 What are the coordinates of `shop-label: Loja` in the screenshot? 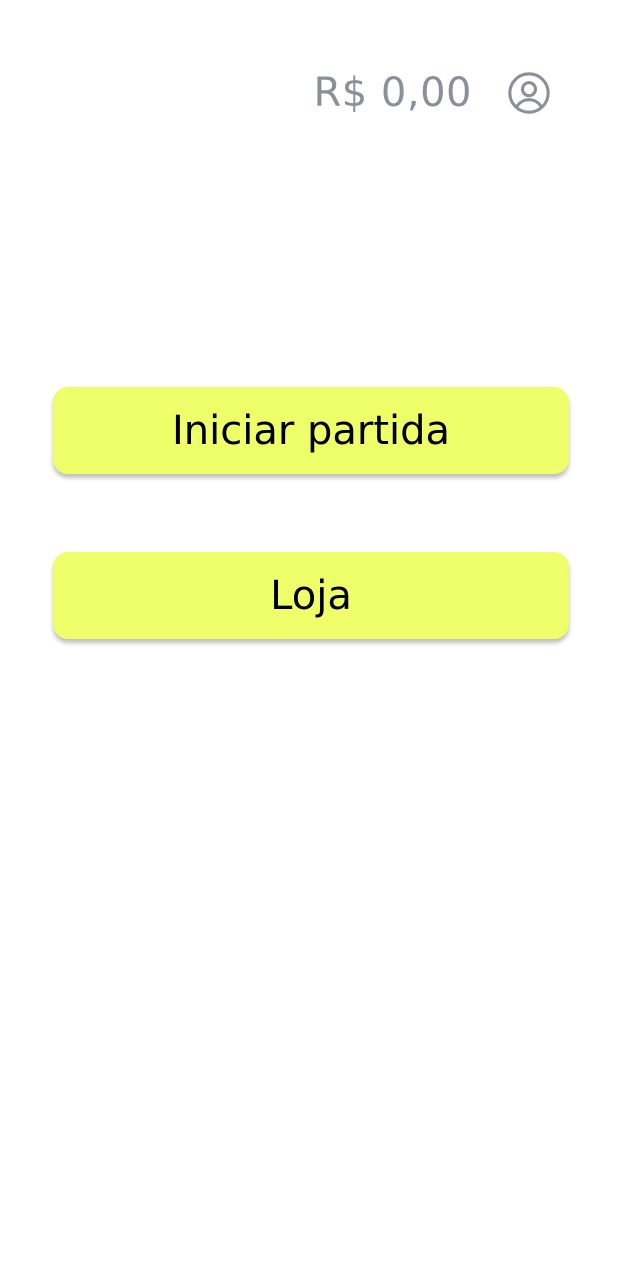 It's located at (311, 595).